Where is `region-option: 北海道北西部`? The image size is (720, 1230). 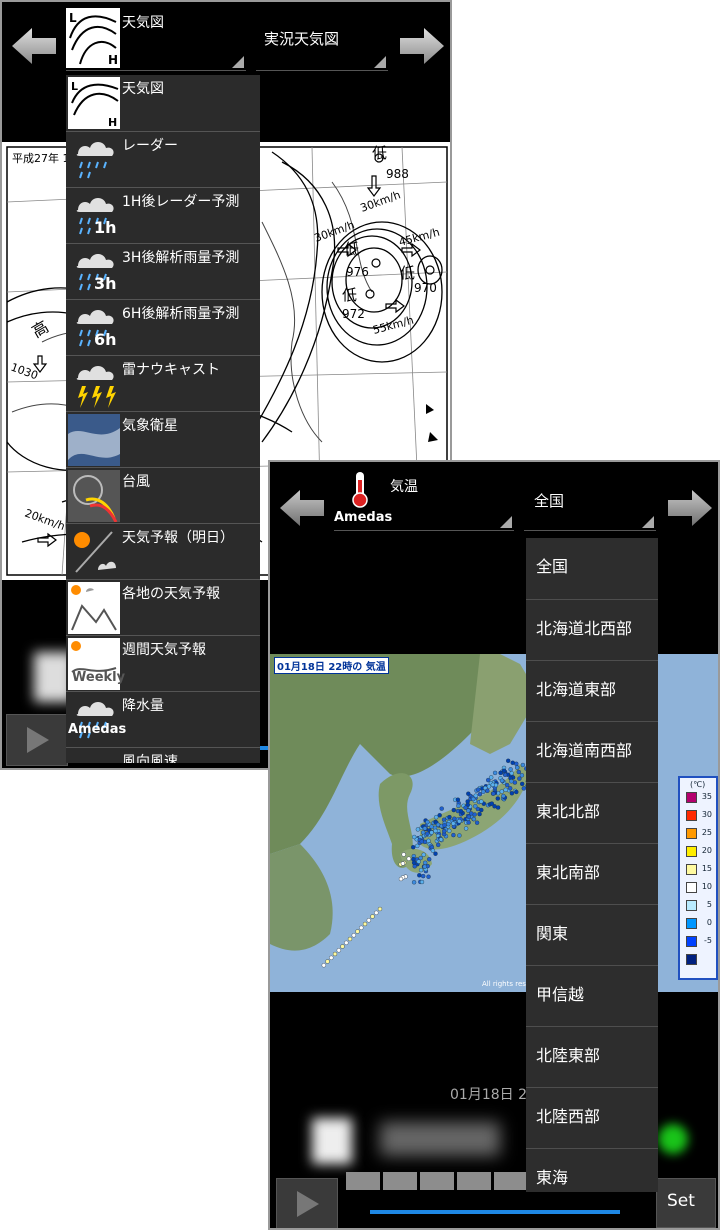
region-option: 北海道北西部 is located at coordinates (592, 629).